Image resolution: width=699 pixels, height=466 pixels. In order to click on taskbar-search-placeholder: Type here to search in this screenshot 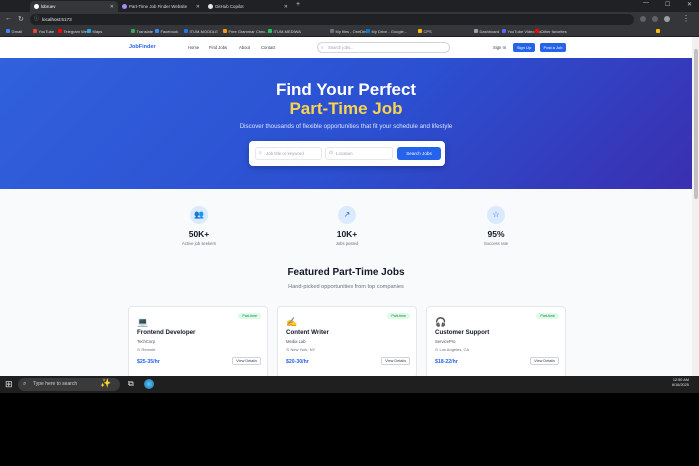, I will do `click(55, 384)`.